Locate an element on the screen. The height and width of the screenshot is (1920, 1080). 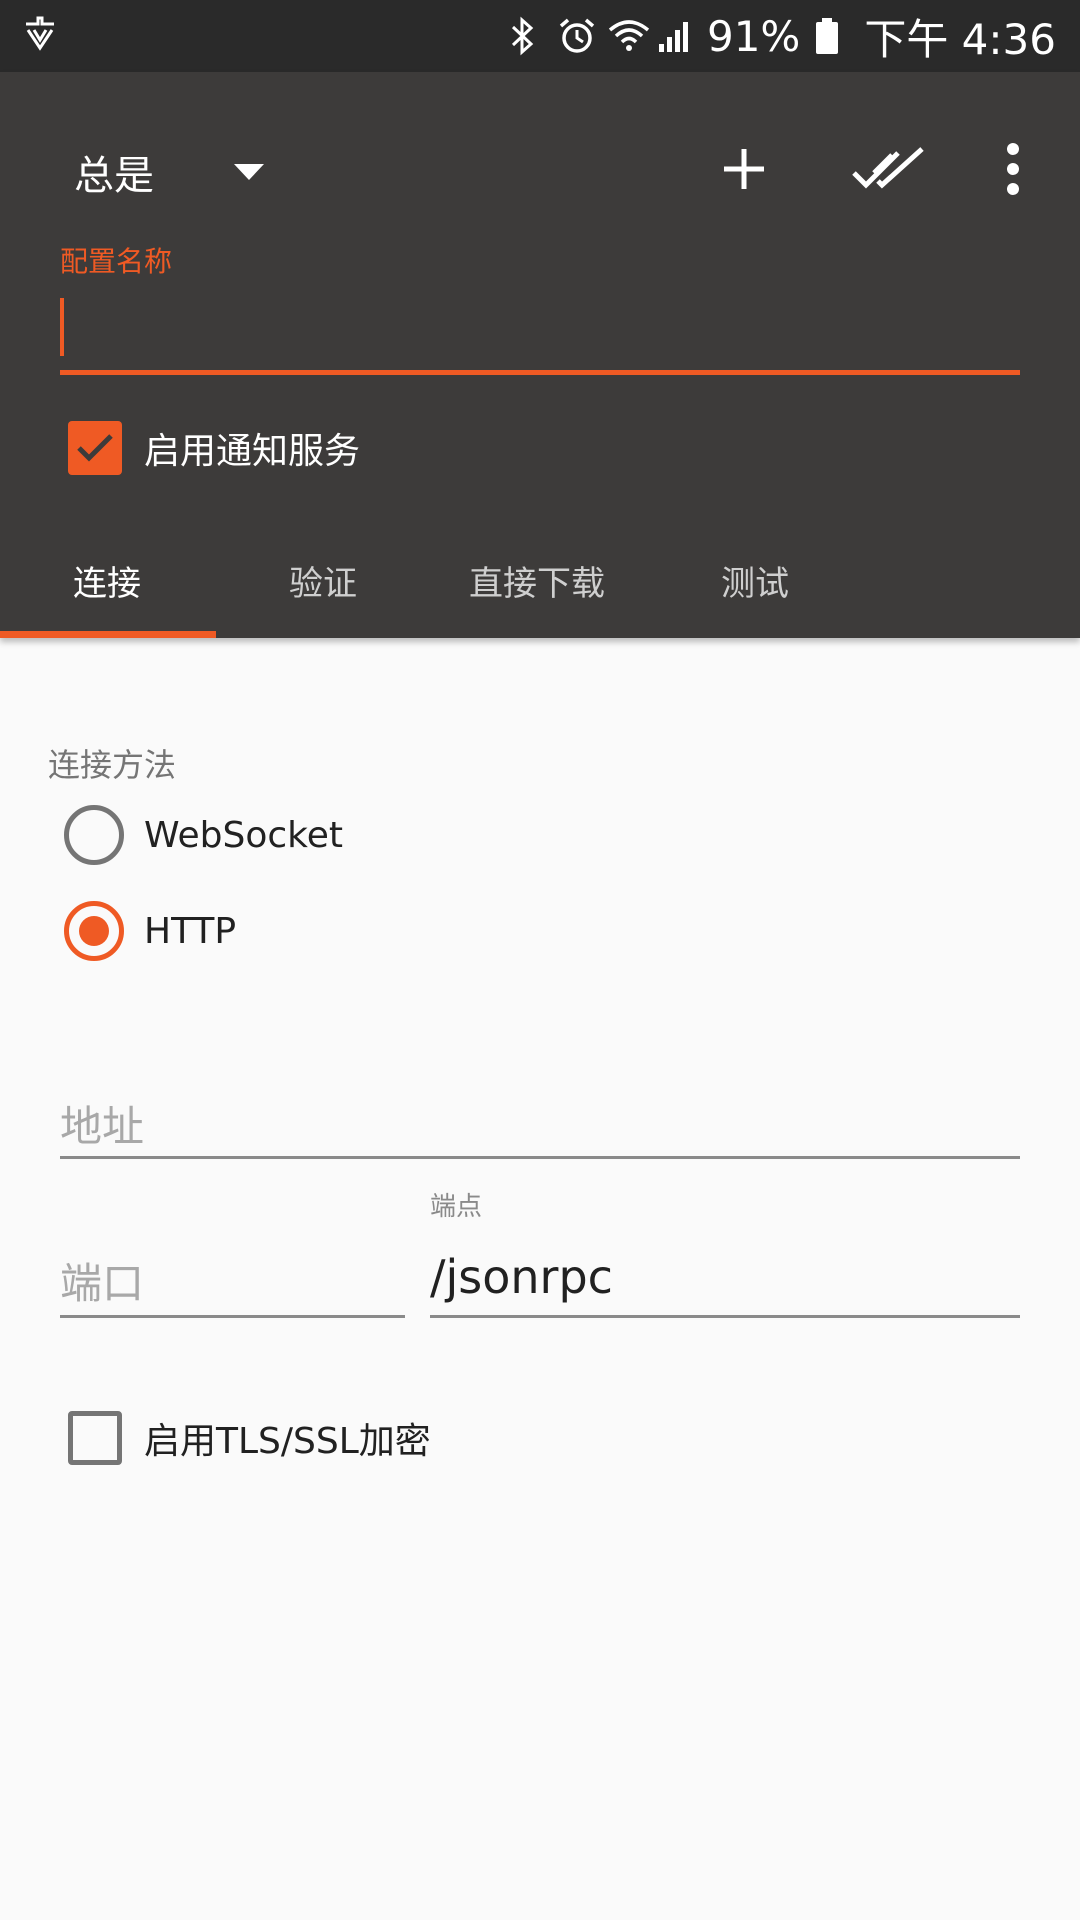
profile-name-label: 配置名称 is located at coordinates (116, 261).